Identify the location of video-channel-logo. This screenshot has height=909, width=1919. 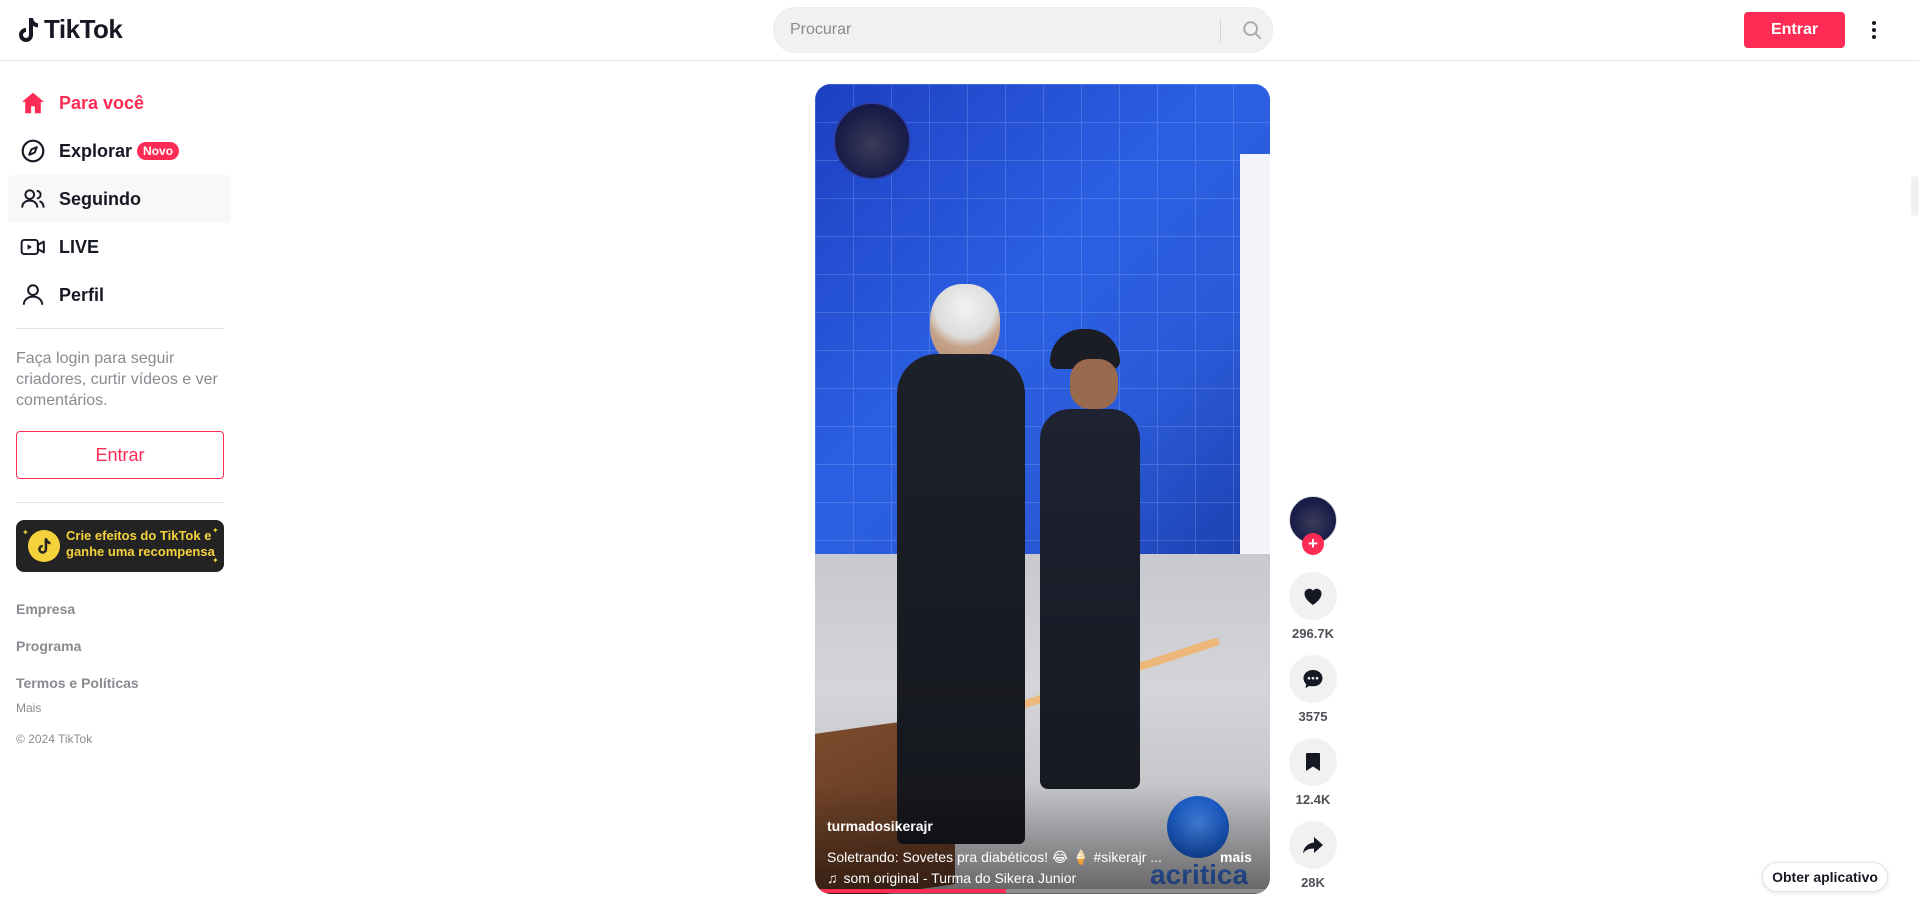
(872, 141).